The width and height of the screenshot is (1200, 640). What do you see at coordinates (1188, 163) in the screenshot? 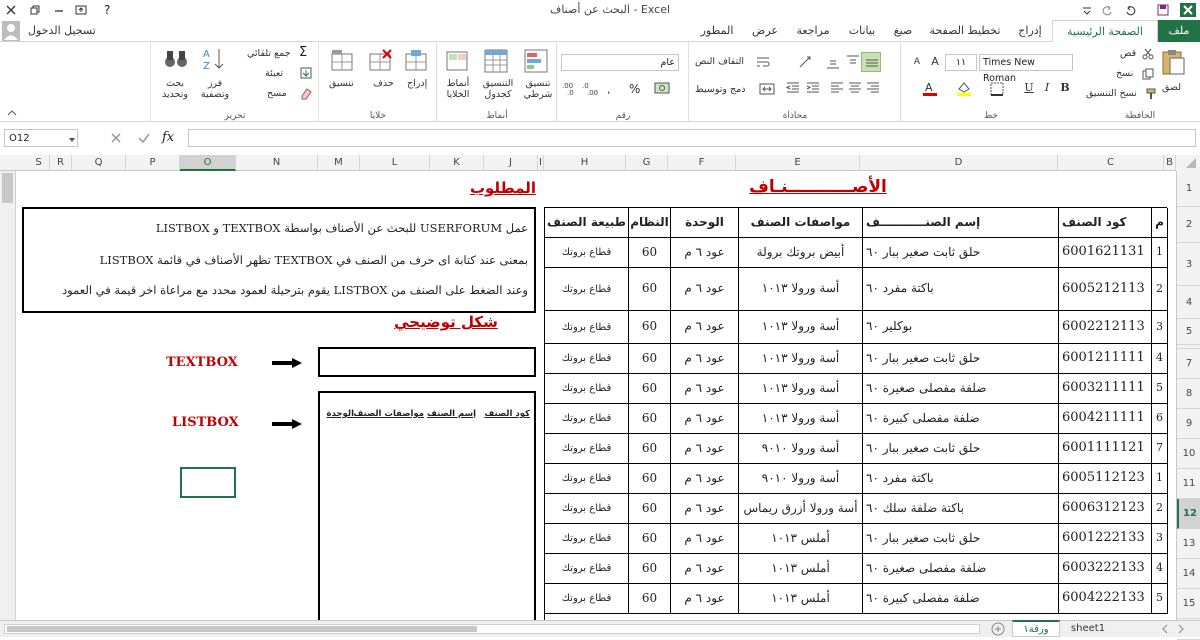
I see `select-all-corner` at bounding box center [1188, 163].